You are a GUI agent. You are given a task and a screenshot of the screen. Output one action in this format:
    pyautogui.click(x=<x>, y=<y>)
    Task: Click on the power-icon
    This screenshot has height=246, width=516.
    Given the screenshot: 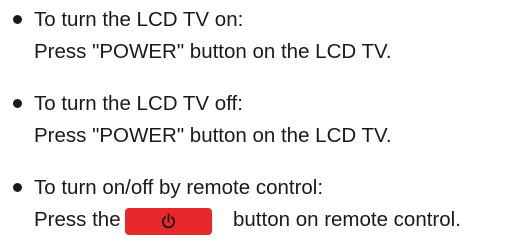 What is the action you would take?
    pyautogui.click(x=168, y=221)
    